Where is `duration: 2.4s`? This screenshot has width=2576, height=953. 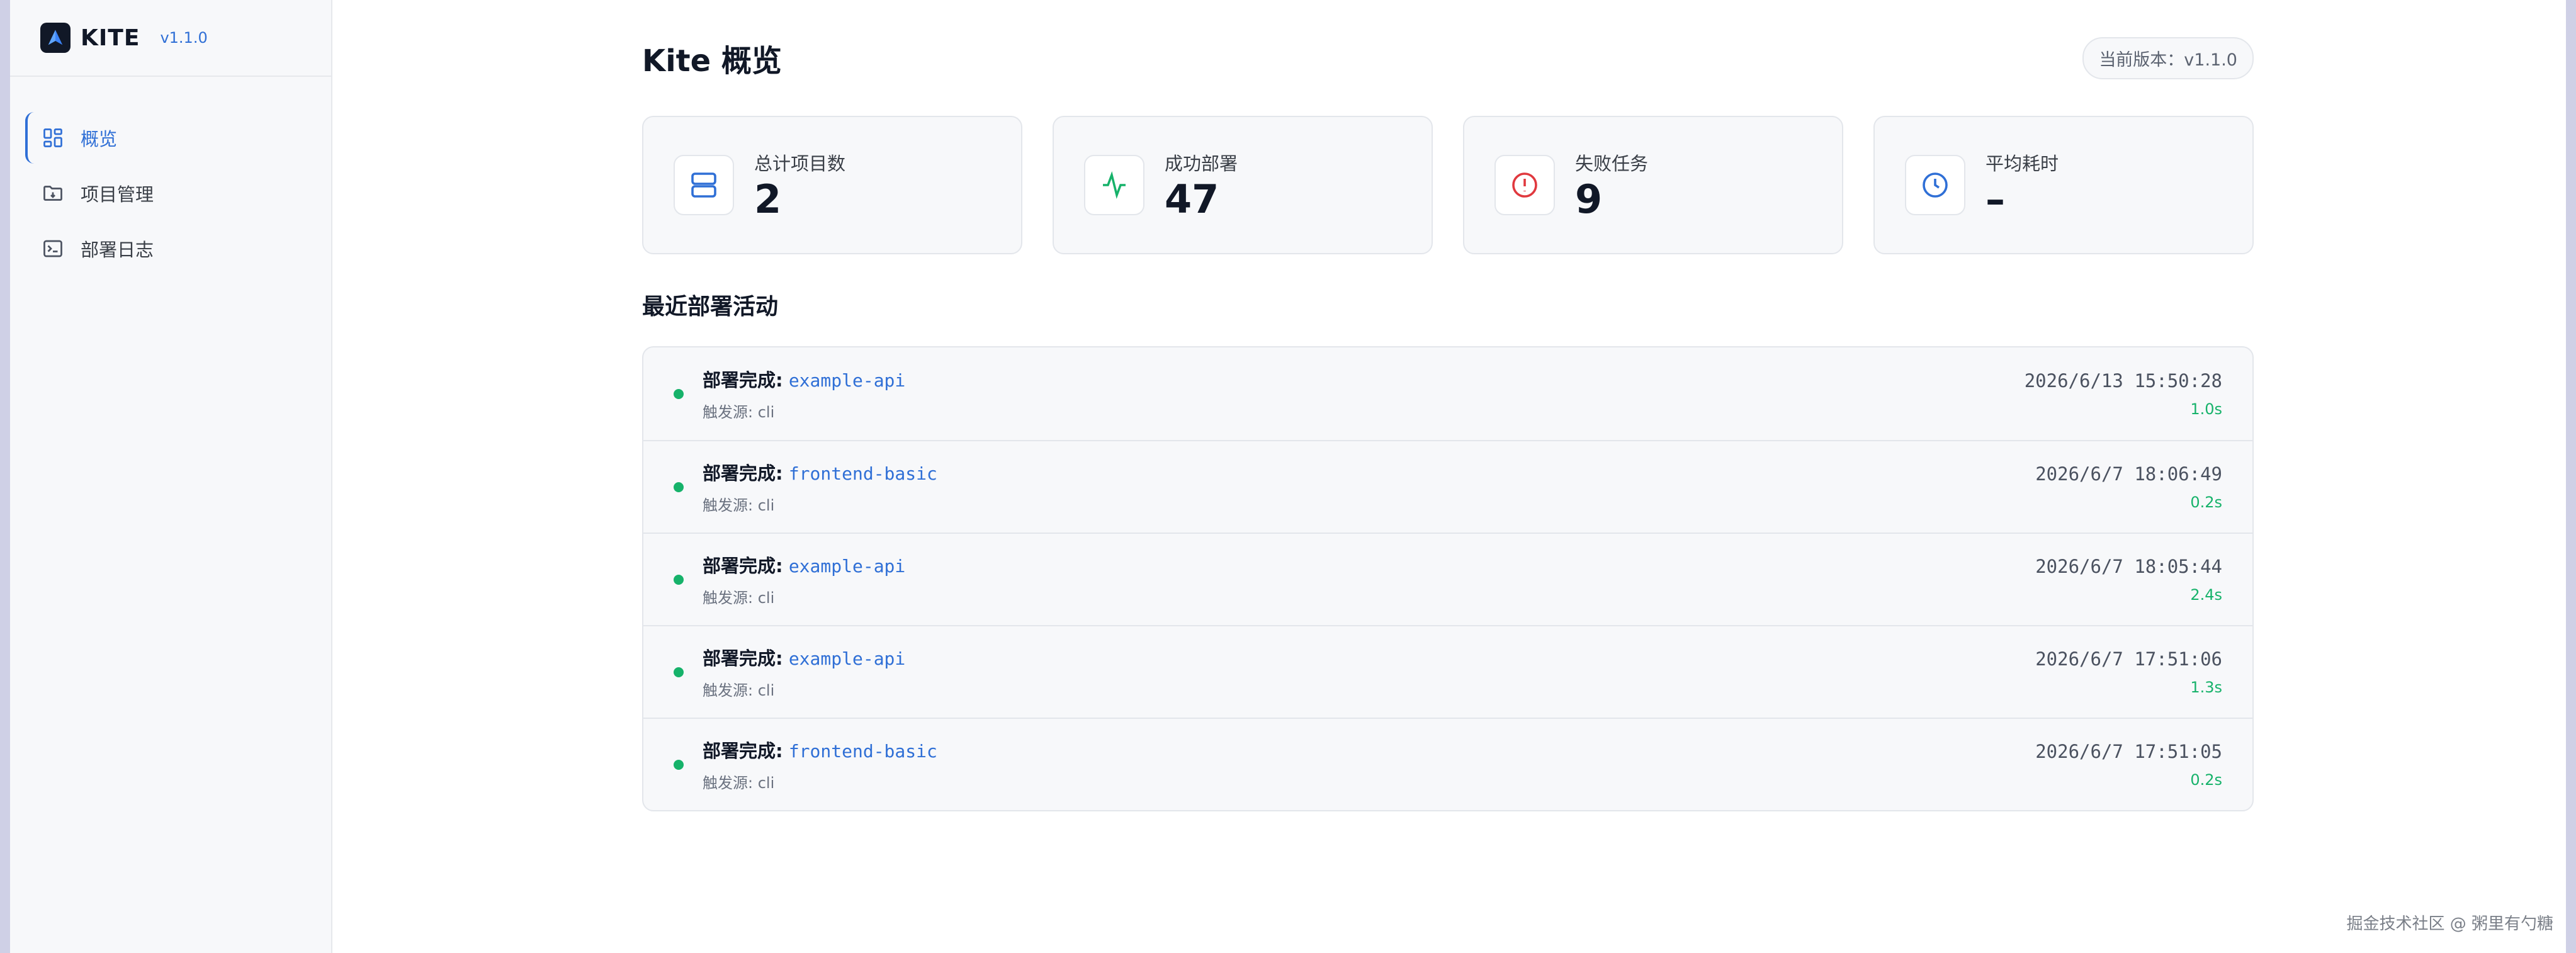
duration: 2.4s is located at coordinates (2206, 594).